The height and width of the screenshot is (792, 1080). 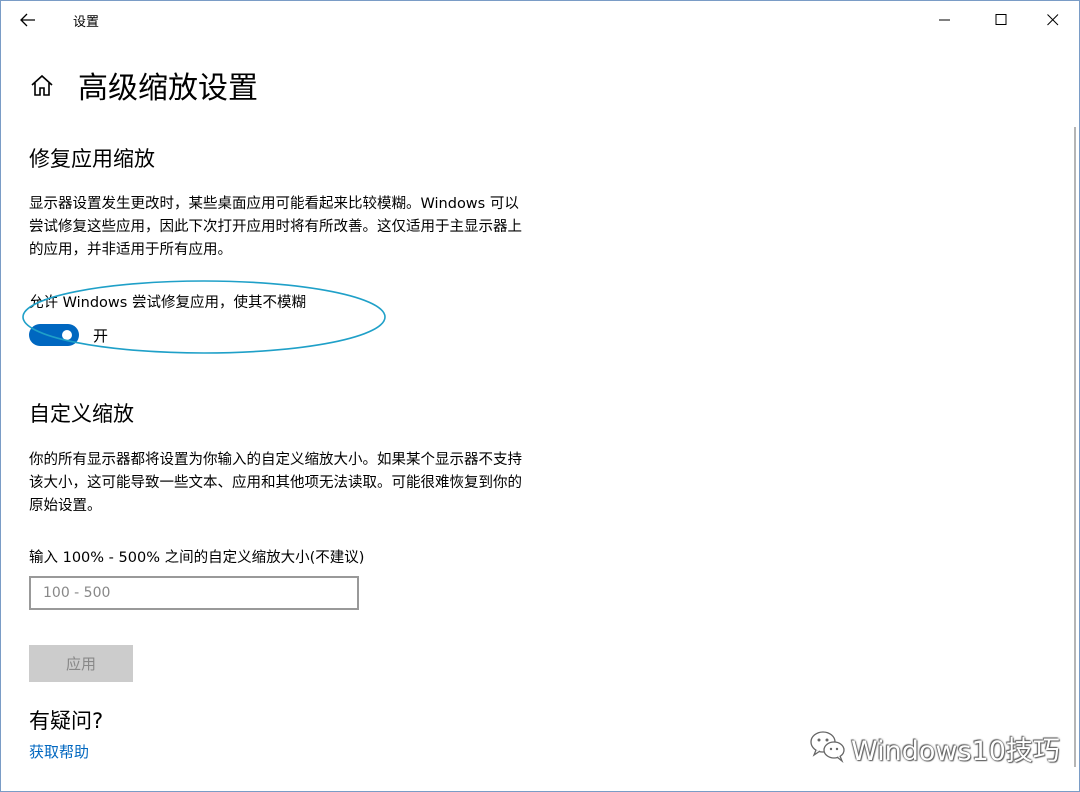 I want to click on help-heading: 有疑问?, so click(x=66, y=721).